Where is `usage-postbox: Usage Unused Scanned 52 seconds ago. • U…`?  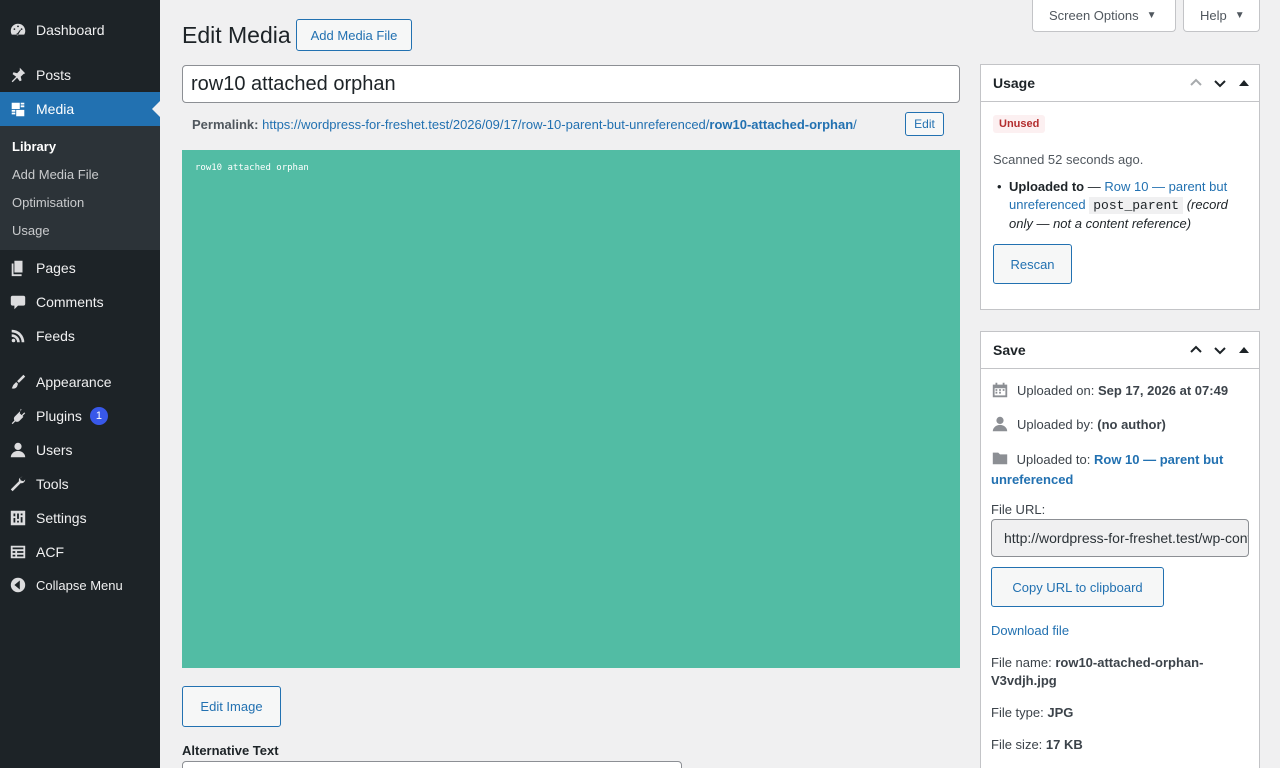 usage-postbox: Usage Unused Scanned 52 seconds ago. • U… is located at coordinates (1120, 187).